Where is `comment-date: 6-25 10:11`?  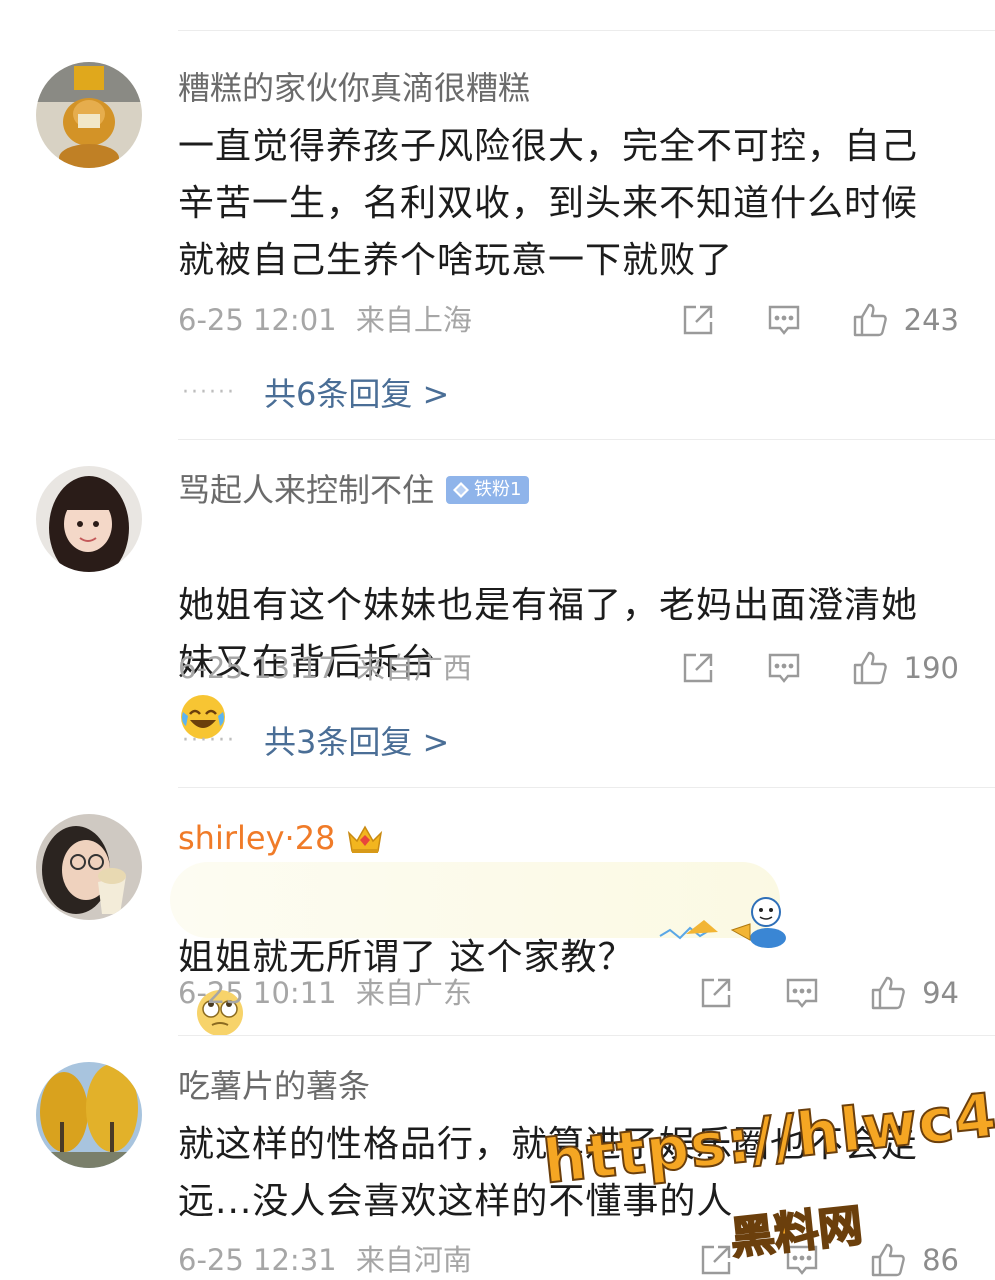
comment-date: 6-25 10:11 is located at coordinates (257, 993).